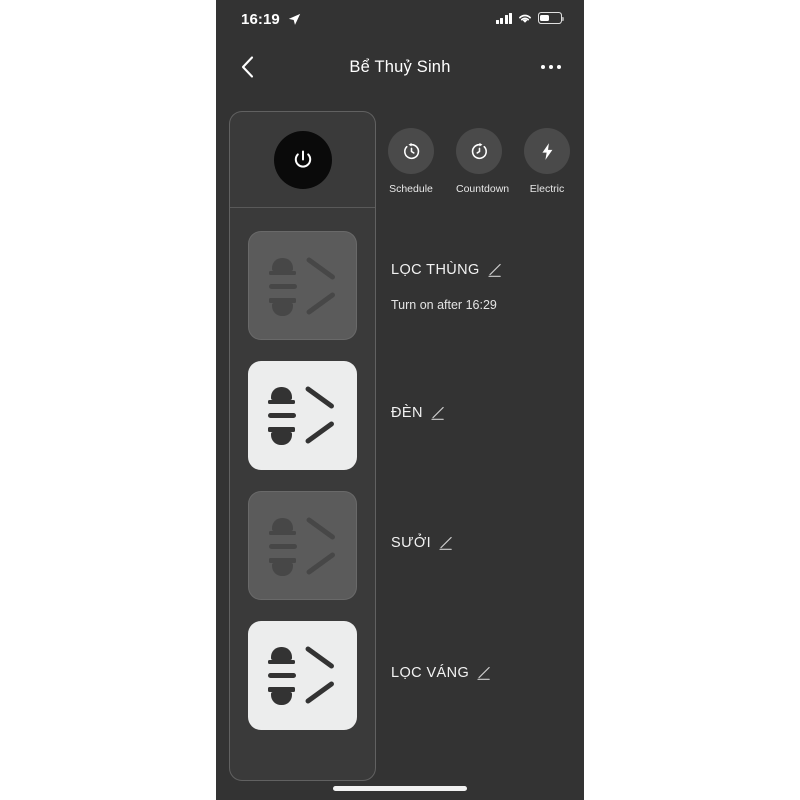 This screenshot has height=800, width=800. I want to click on device-status-label: Turn on after 16:29, so click(444, 305).